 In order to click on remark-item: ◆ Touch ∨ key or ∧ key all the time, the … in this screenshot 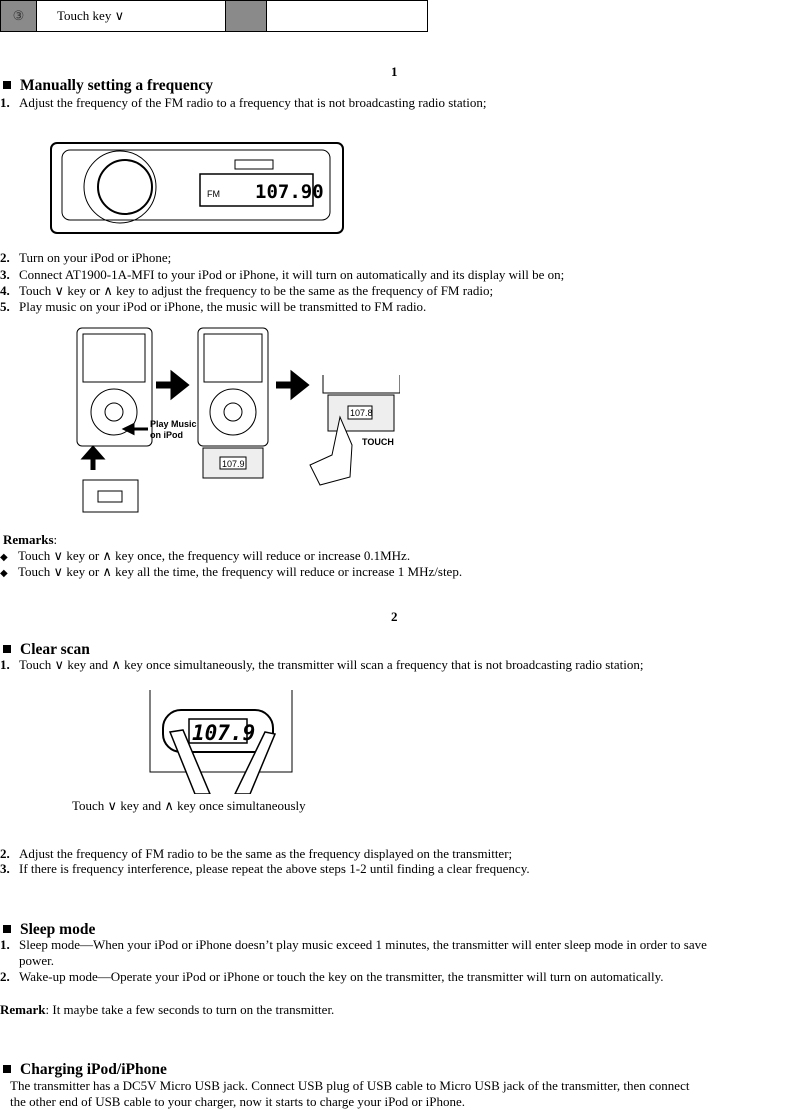, I will do `click(231, 571)`.